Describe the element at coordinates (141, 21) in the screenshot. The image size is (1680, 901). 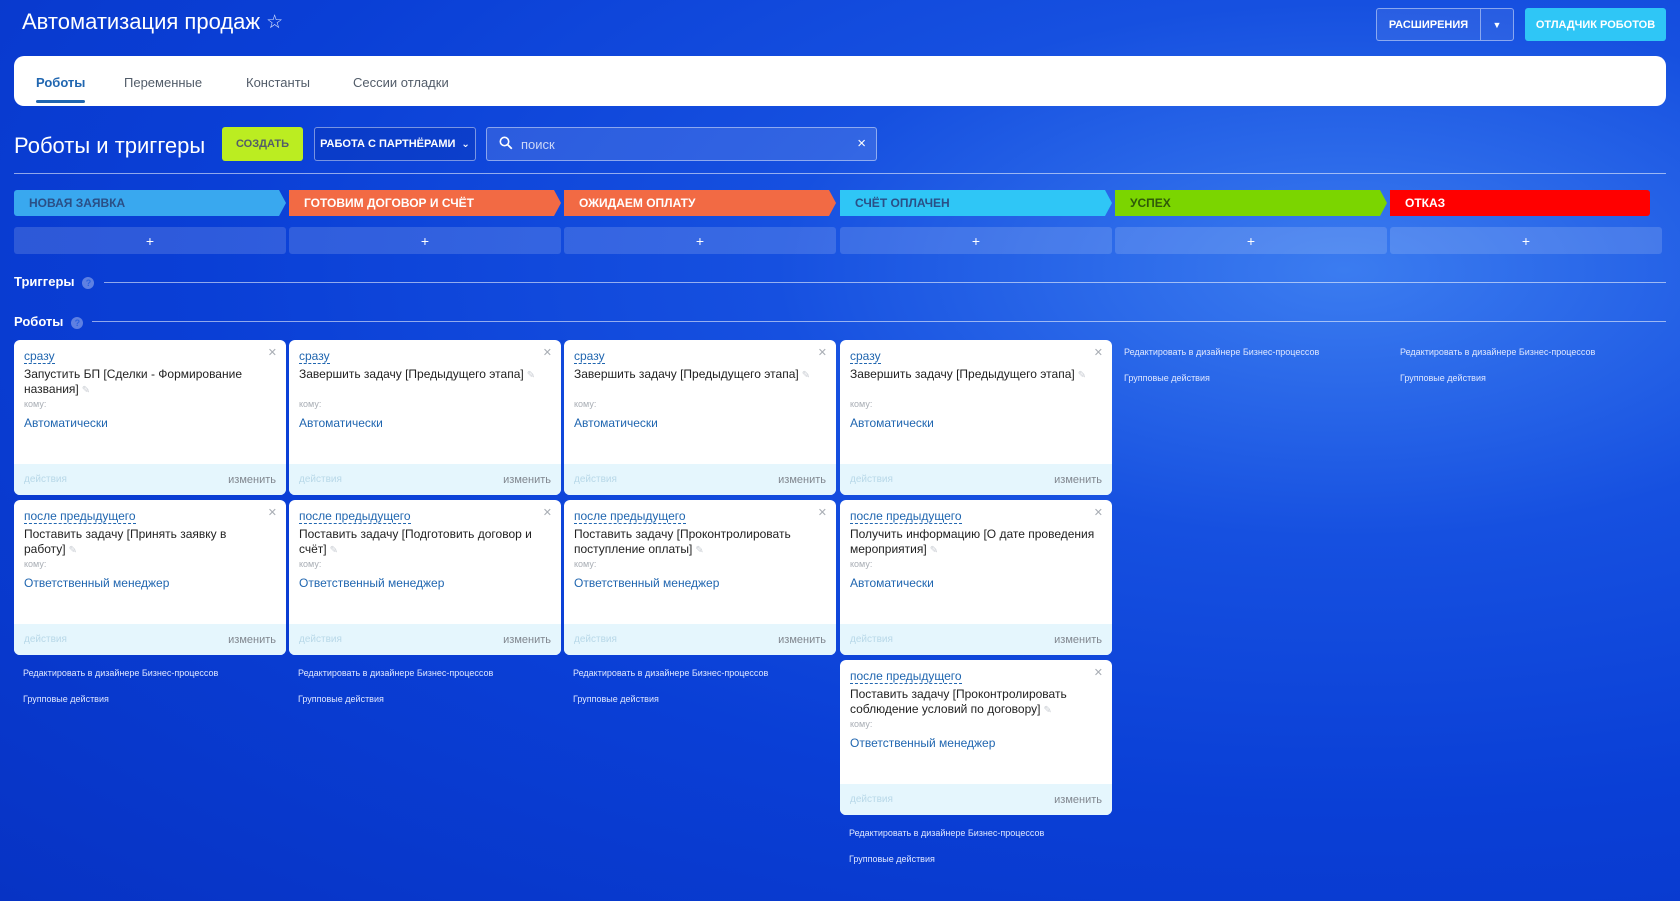
I see `page-title-text: Автоматизация продаж` at that location.